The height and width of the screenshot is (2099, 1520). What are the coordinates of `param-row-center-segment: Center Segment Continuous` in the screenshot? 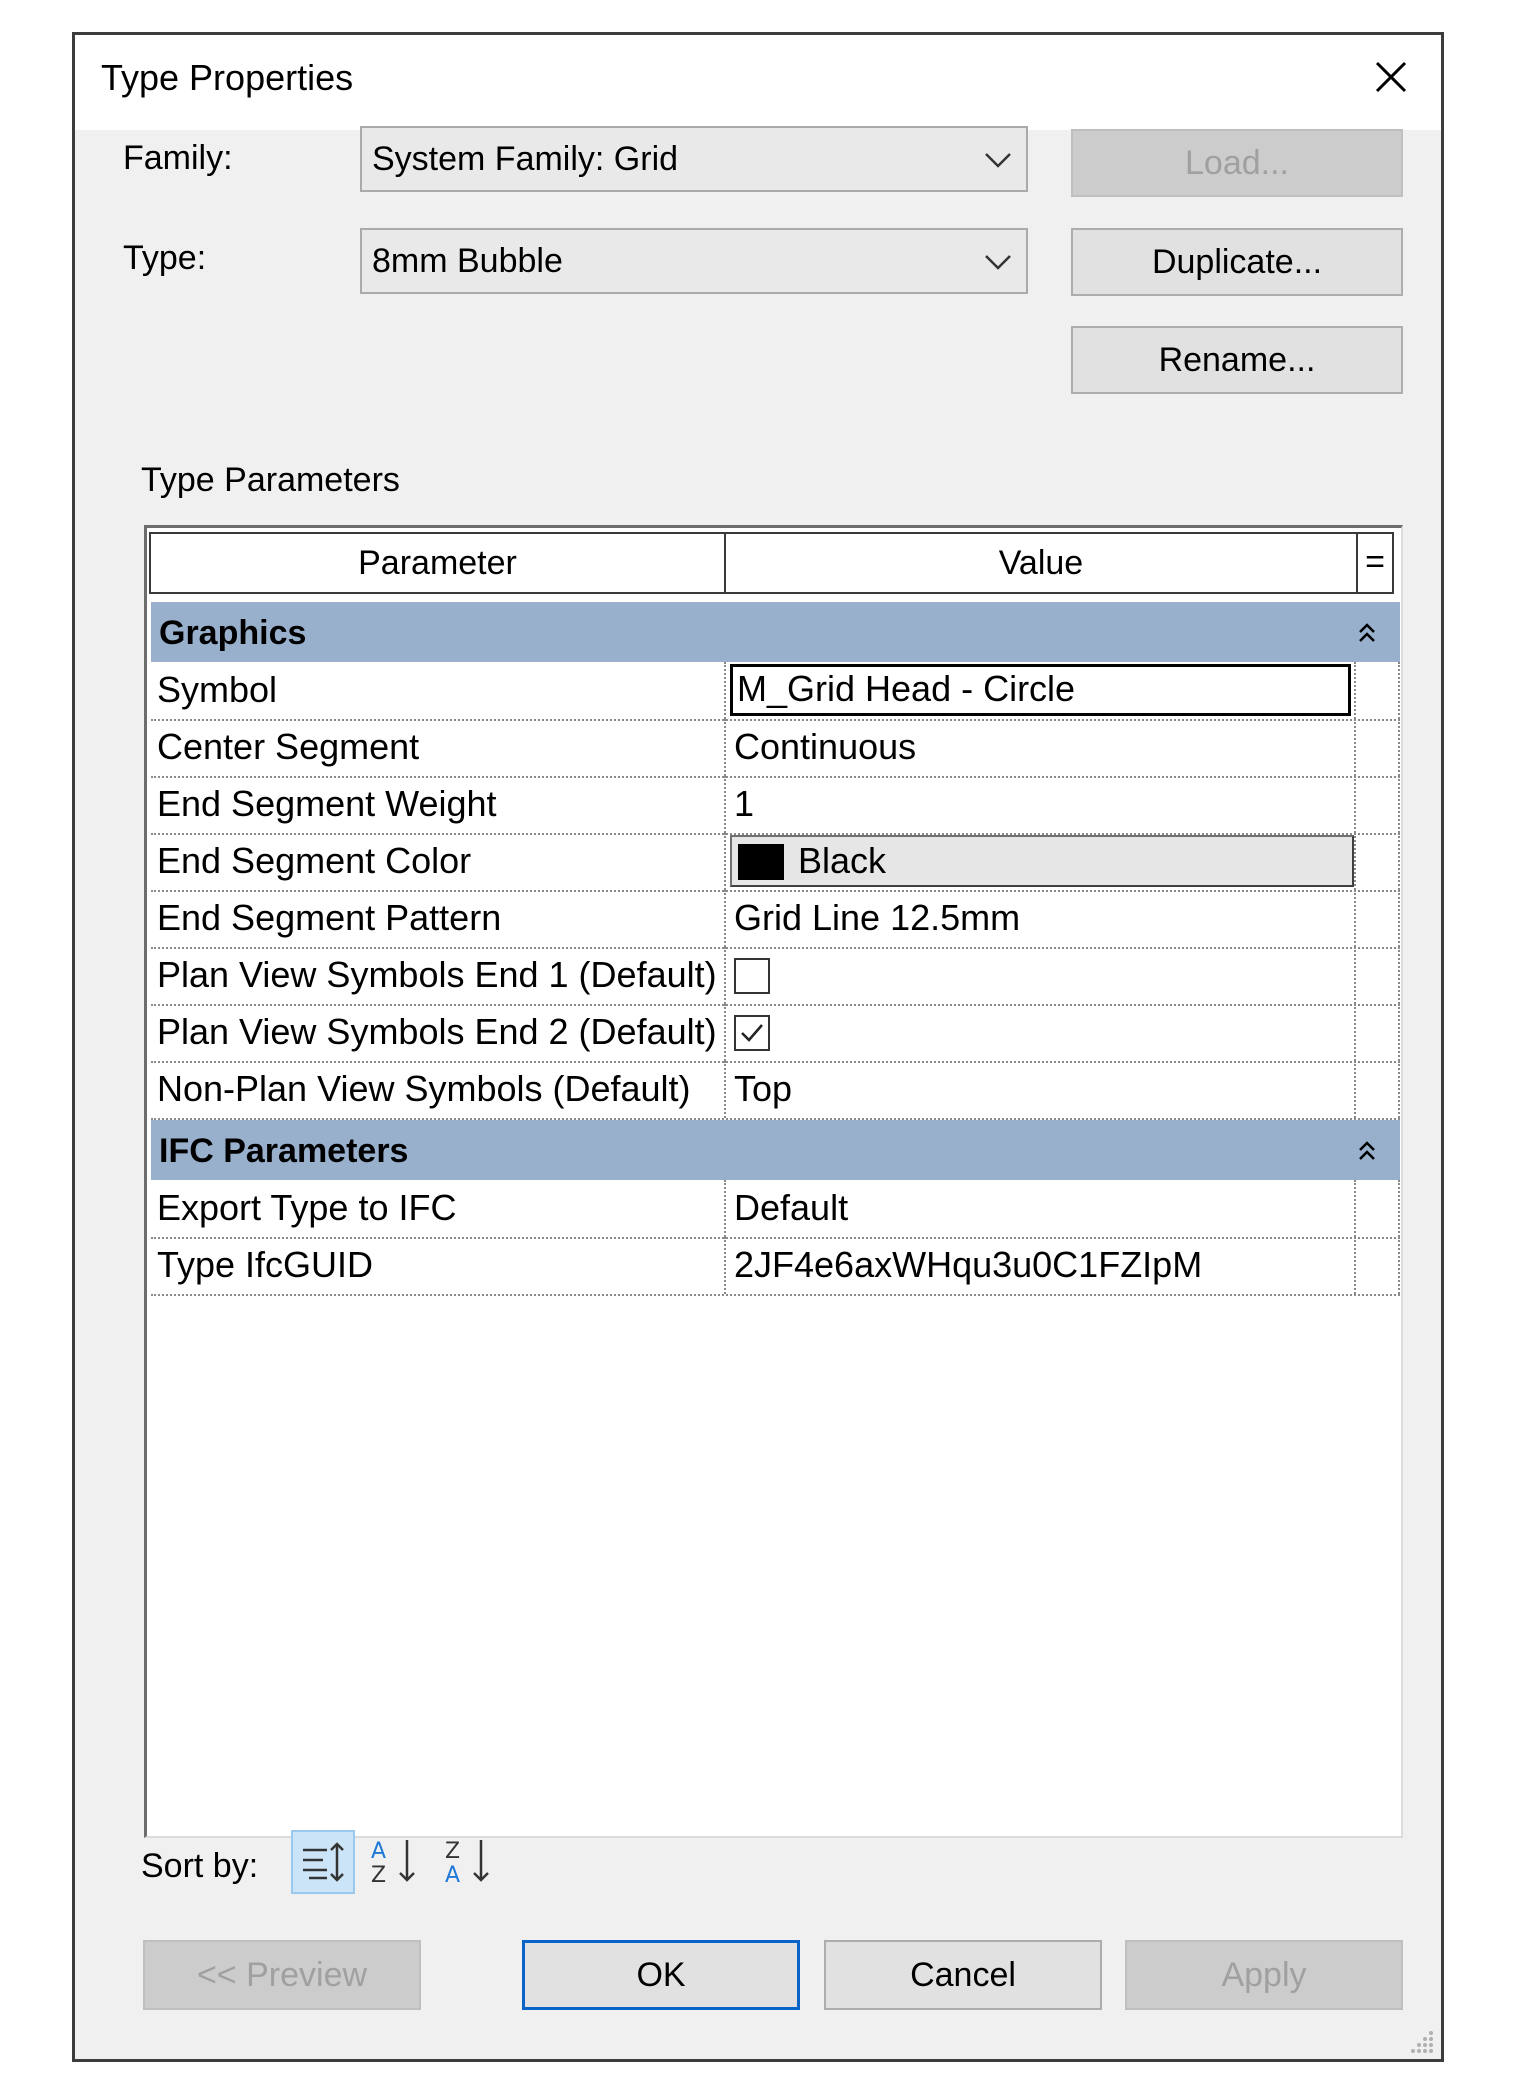 It's located at (775, 748).